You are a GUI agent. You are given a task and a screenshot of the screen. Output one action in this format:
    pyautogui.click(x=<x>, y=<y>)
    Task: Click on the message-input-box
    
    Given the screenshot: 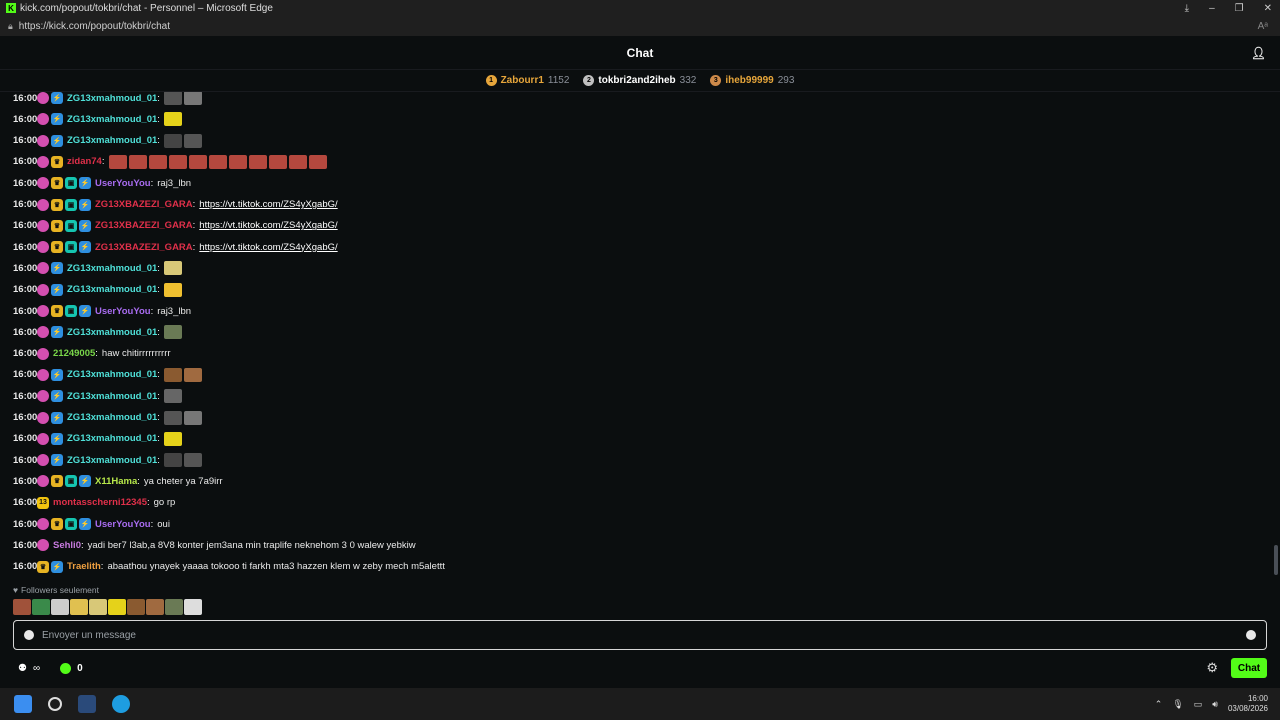 What is the action you would take?
    pyautogui.click(x=640, y=635)
    